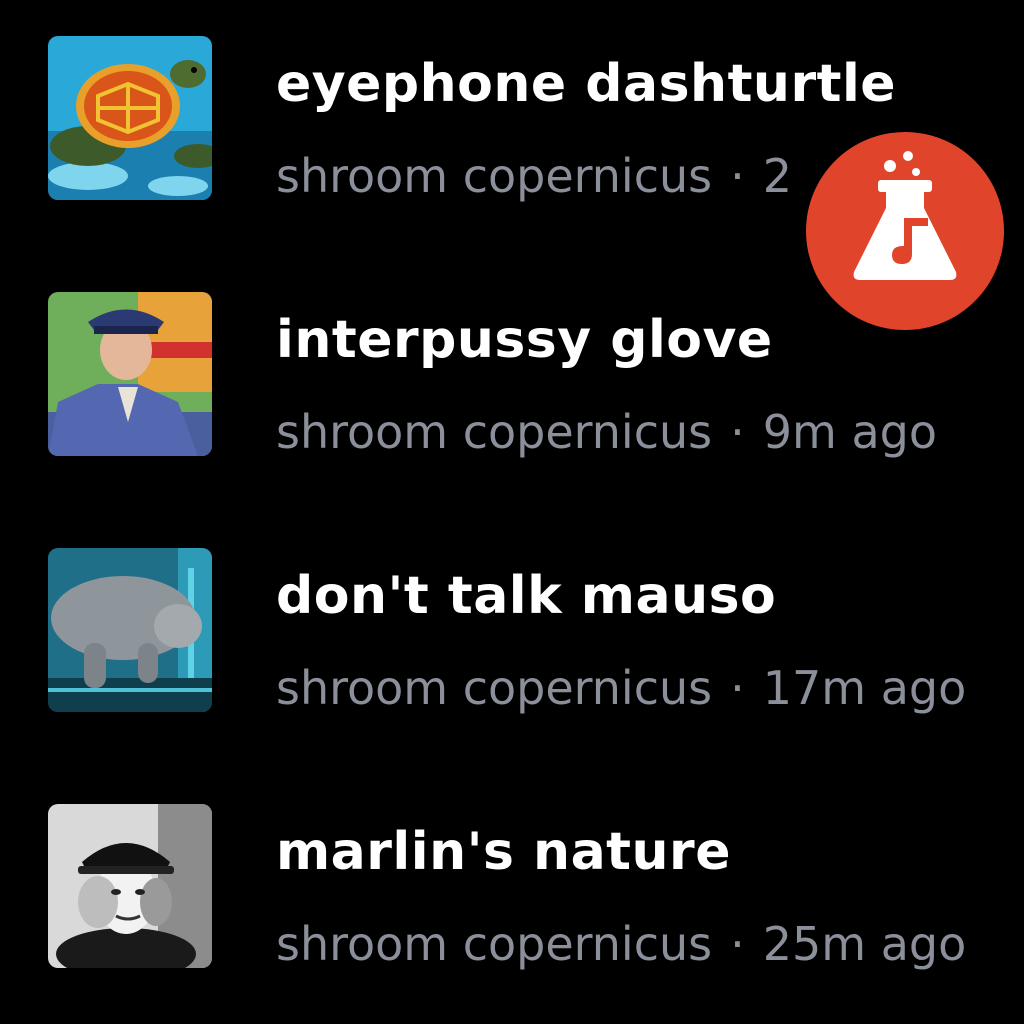 This screenshot has height=1024, width=1024. I want to click on track-title: marlin's nature, so click(503, 852).